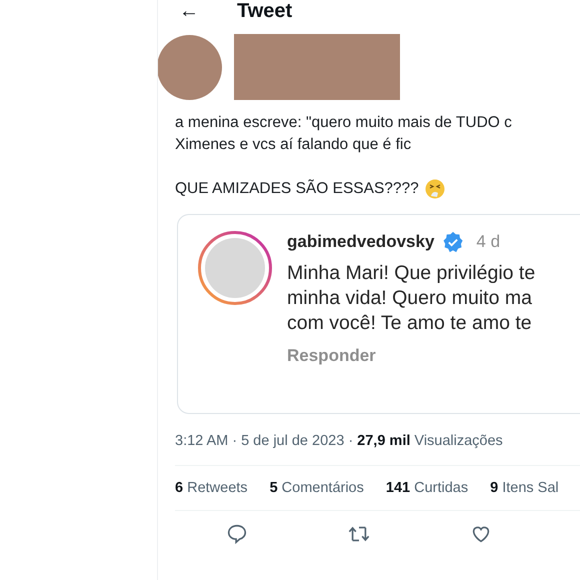 The width and height of the screenshot is (580, 580). Describe the element at coordinates (339, 441) in the screenshot. I see `tweet-meta: 3:12 AM · 5 de jul de 2023 · 27,9 mil Visualizações` at that location.